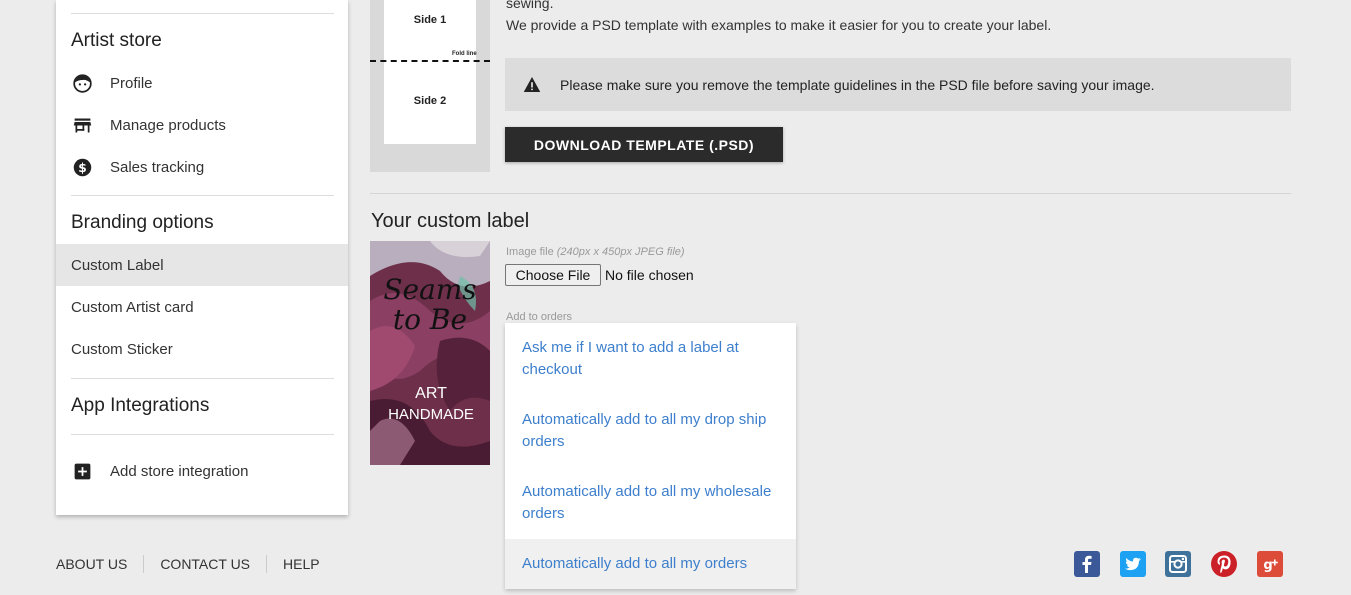  I want to click on sidebar-item-custom-sticker: Custom Sticker, so click(202, 349).